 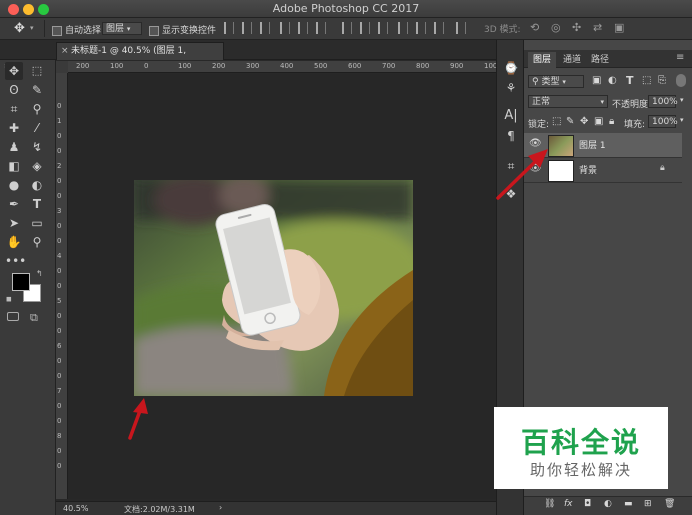 What do you see at coordinates (522, 174) in the screenshot?
I see `arrow-to-layer-icon` at bounding box center [522, 174].